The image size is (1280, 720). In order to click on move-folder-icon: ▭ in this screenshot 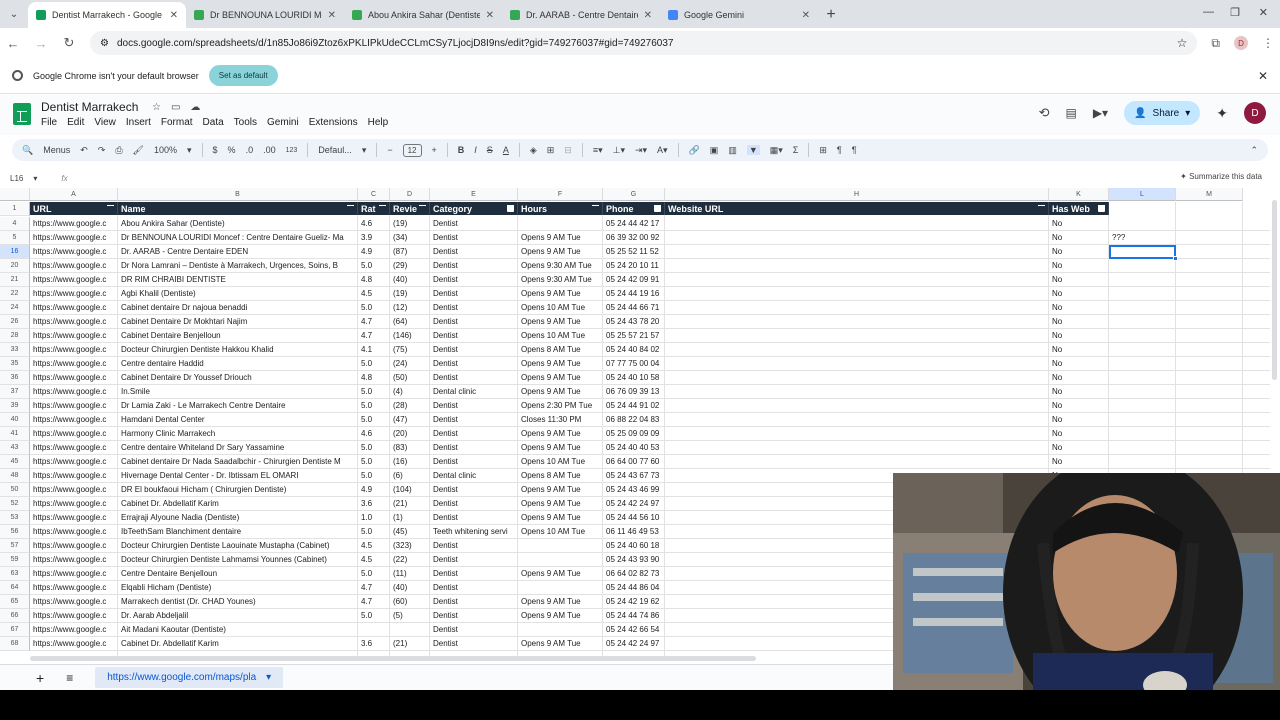, I will do `click(175, 107)`.